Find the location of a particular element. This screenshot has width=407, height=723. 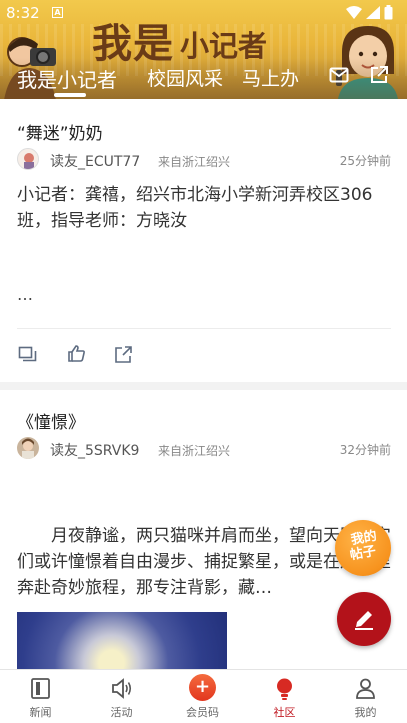

tab-do-it-now: 马上办 is located at coordinates (270, 77).